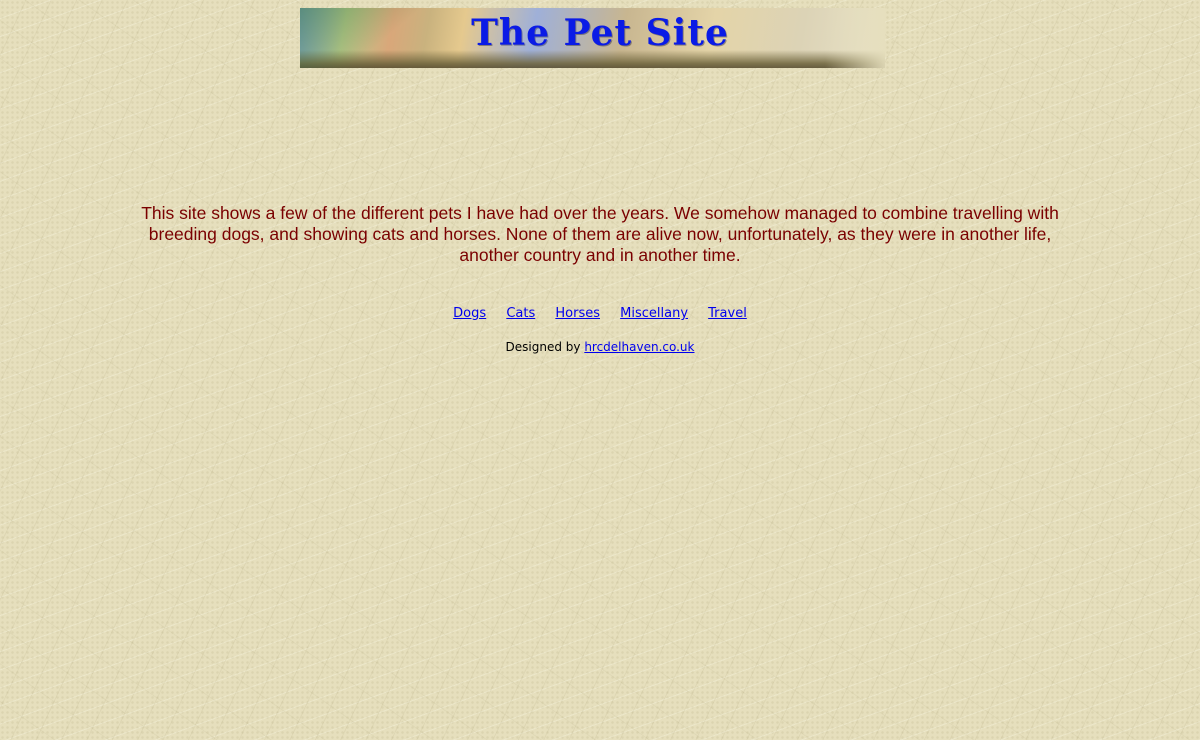 The height and width of the screenshot is (740, 1200). What do you see at coordinates (543, 347) in the screenshot?
I see `designed-by-label: Designed by` at bounding box center [543, 347].